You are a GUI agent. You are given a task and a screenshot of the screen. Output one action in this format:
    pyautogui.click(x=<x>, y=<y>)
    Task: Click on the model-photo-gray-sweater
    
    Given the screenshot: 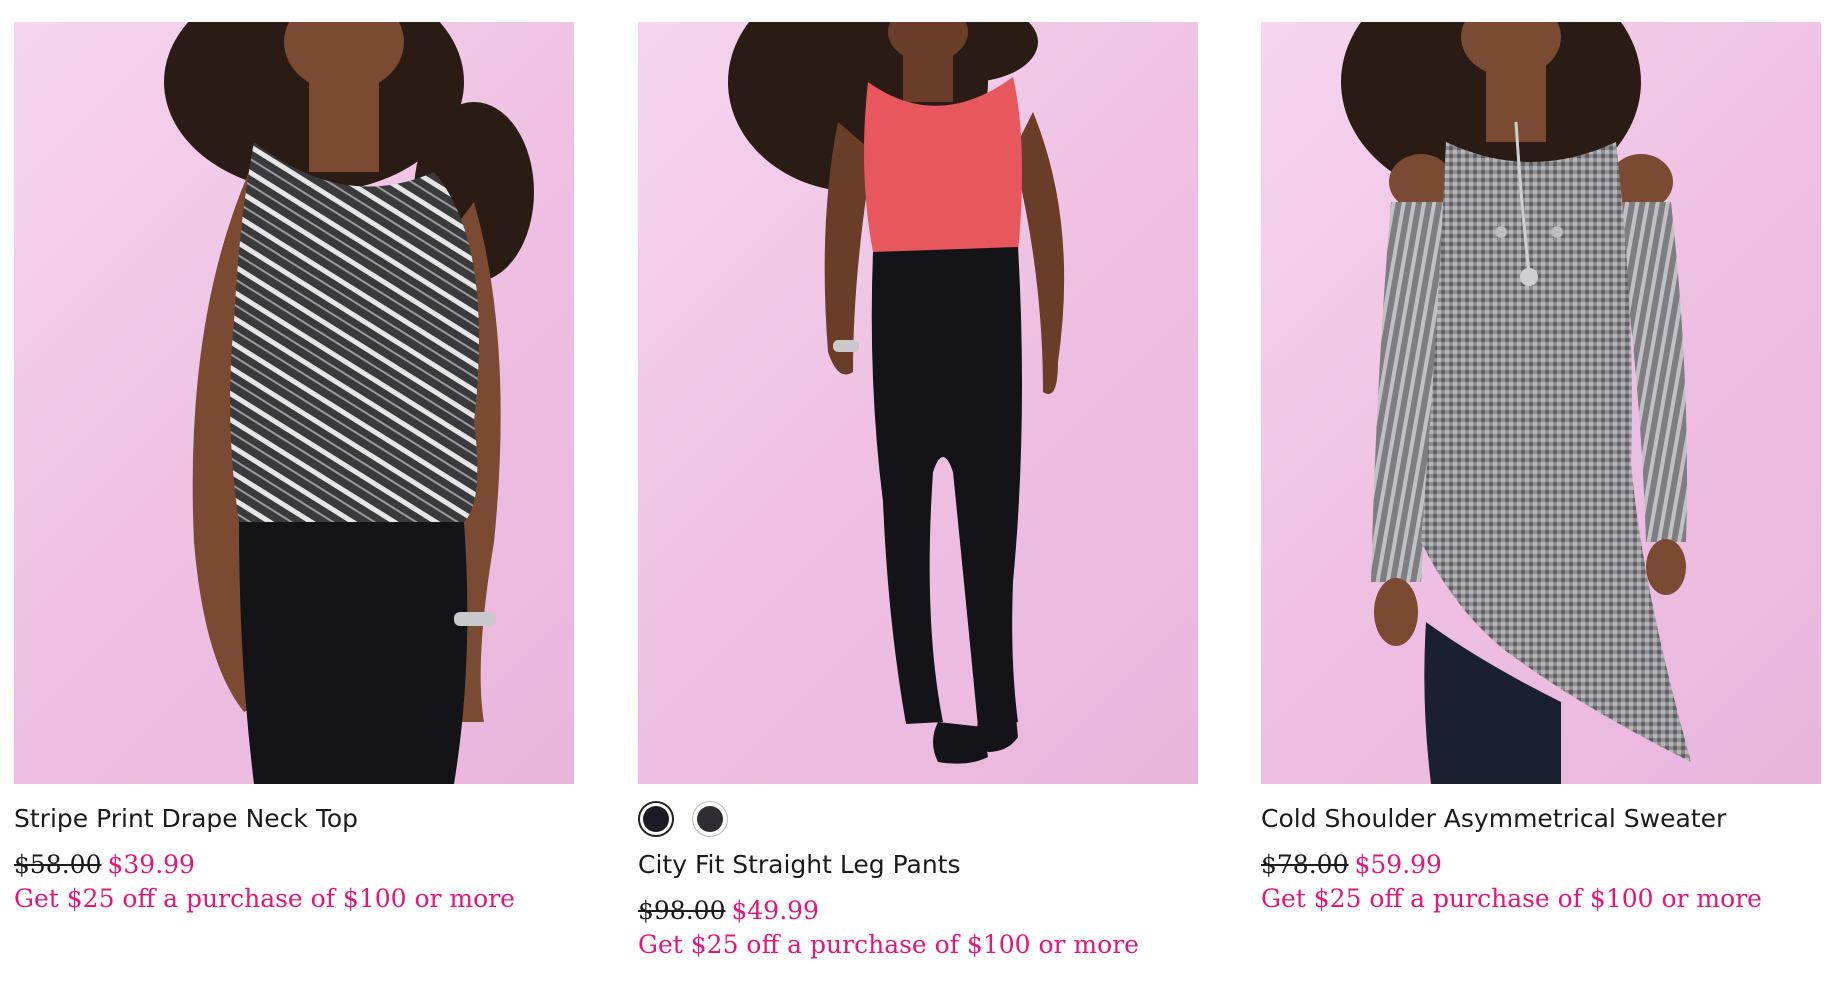 What is the action you would take?
    pyautogui.click(x=1516, y=403)
    